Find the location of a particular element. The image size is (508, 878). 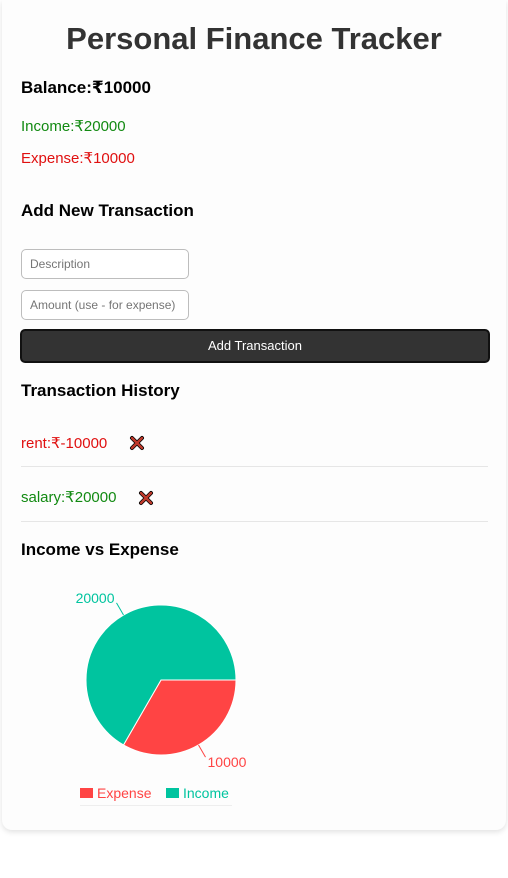

page-title: Personal Finance Tracker is located at coordinates (254, 38).